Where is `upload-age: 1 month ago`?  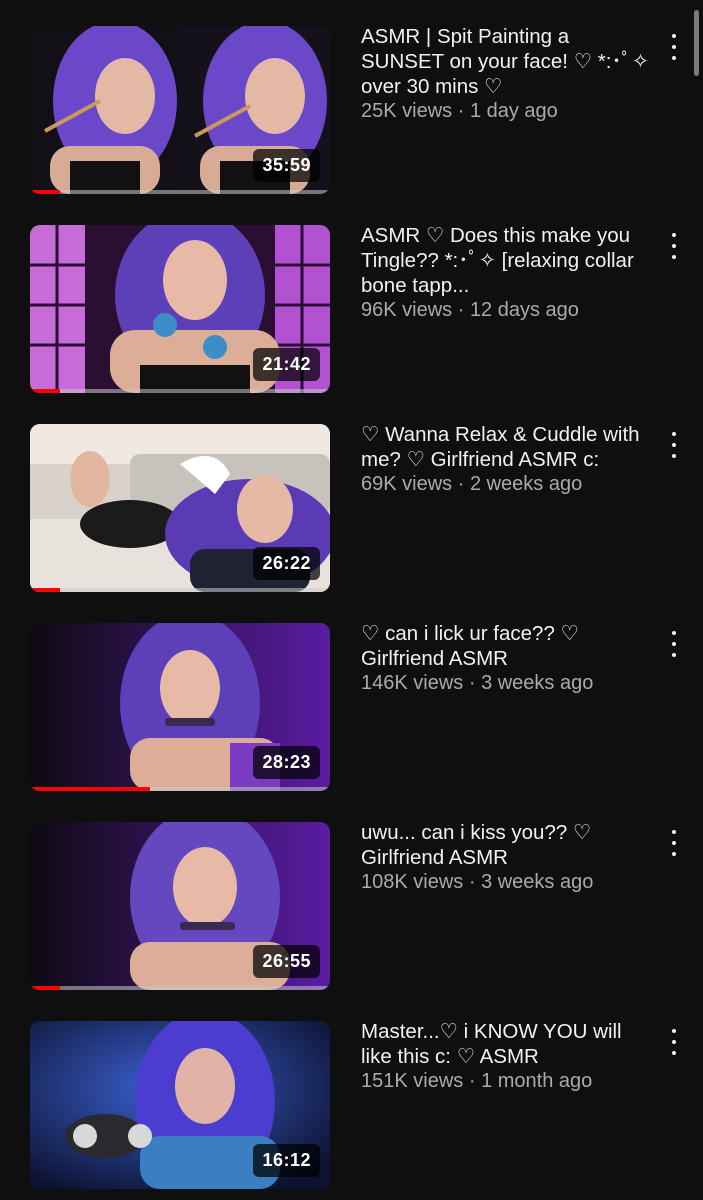
upload-age: 1 month ago is located at coordinates (537, 1081).